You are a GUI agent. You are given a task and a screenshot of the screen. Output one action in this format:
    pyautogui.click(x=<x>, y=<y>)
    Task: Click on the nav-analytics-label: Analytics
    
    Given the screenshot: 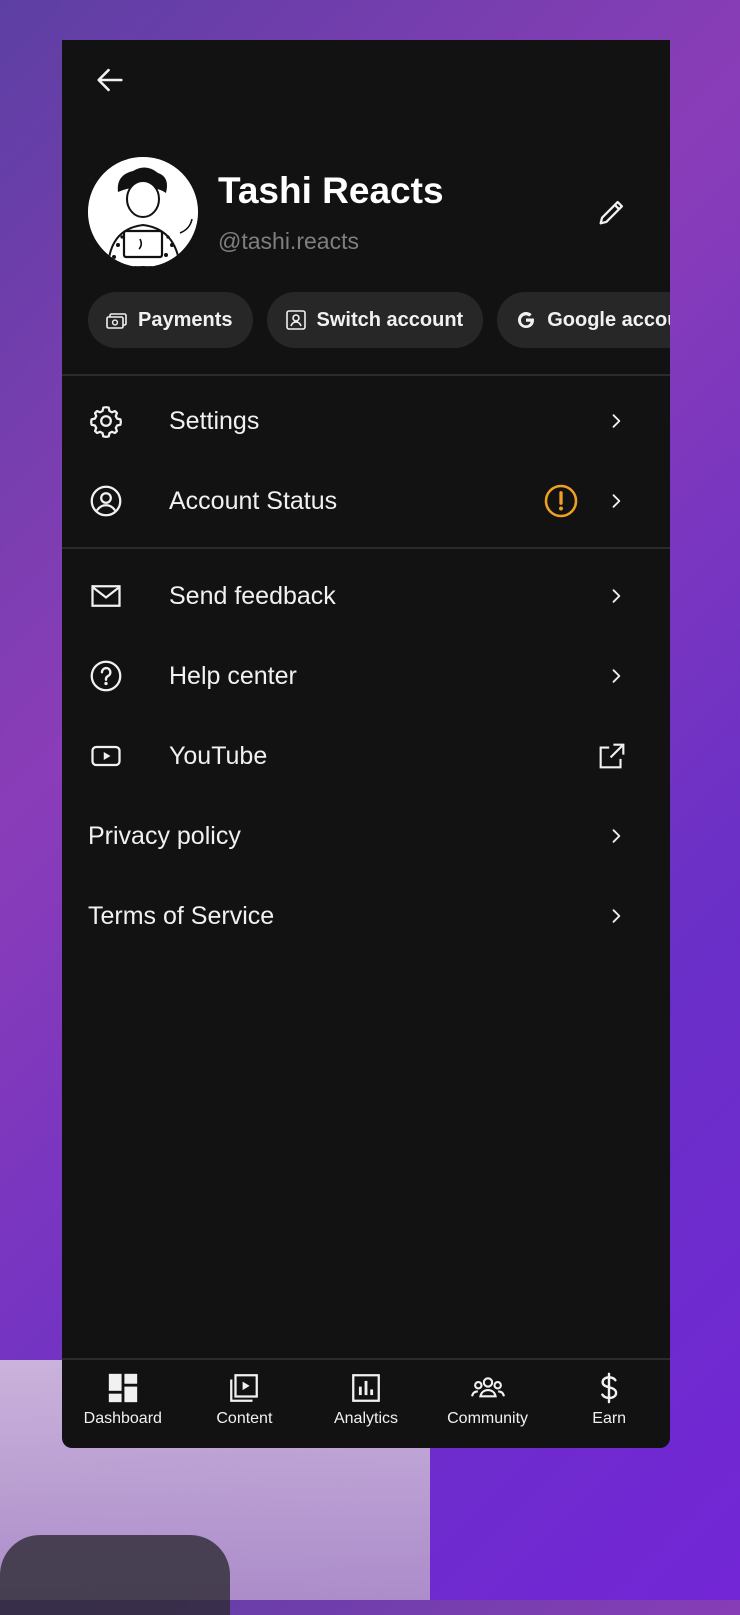 What is the action you would take?
    pyautogui.click(x=365, y=1418)
    